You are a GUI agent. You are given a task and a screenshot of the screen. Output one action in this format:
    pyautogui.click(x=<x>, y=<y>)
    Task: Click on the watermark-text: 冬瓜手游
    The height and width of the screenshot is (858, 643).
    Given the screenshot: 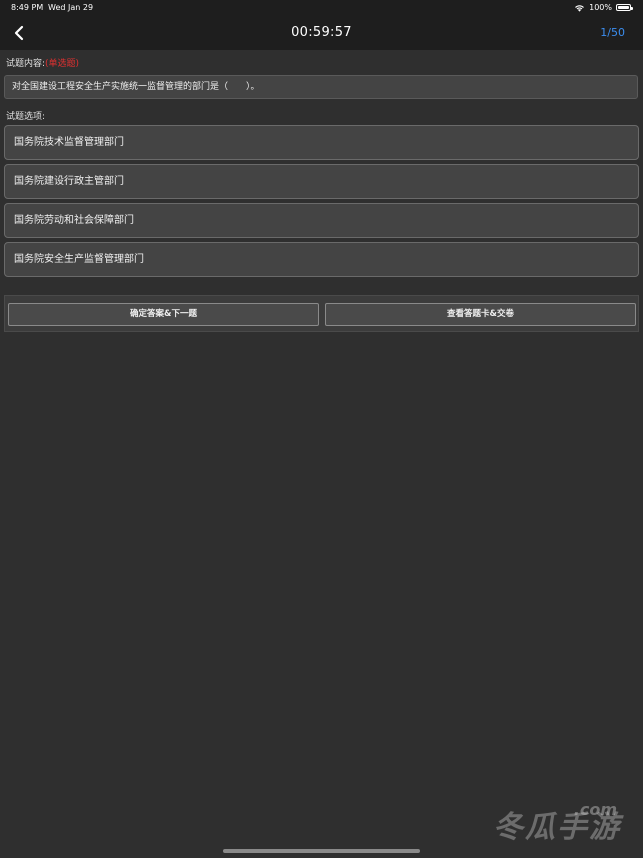 What is the action you would take?
    pyautogui.click(x=557, y=827)
    